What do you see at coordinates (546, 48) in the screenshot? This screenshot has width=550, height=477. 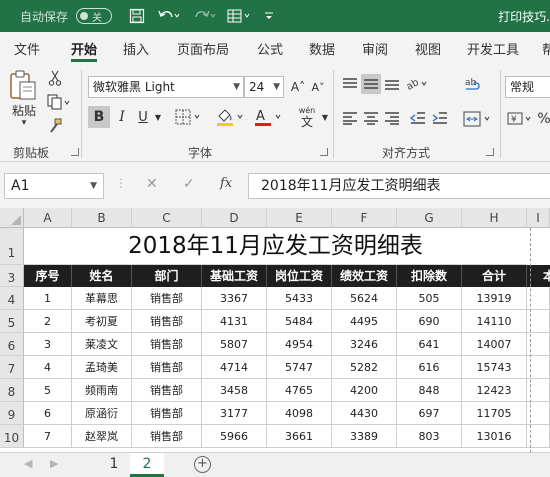 I see `tab-help: 帮` at bounding box center [546, 48].